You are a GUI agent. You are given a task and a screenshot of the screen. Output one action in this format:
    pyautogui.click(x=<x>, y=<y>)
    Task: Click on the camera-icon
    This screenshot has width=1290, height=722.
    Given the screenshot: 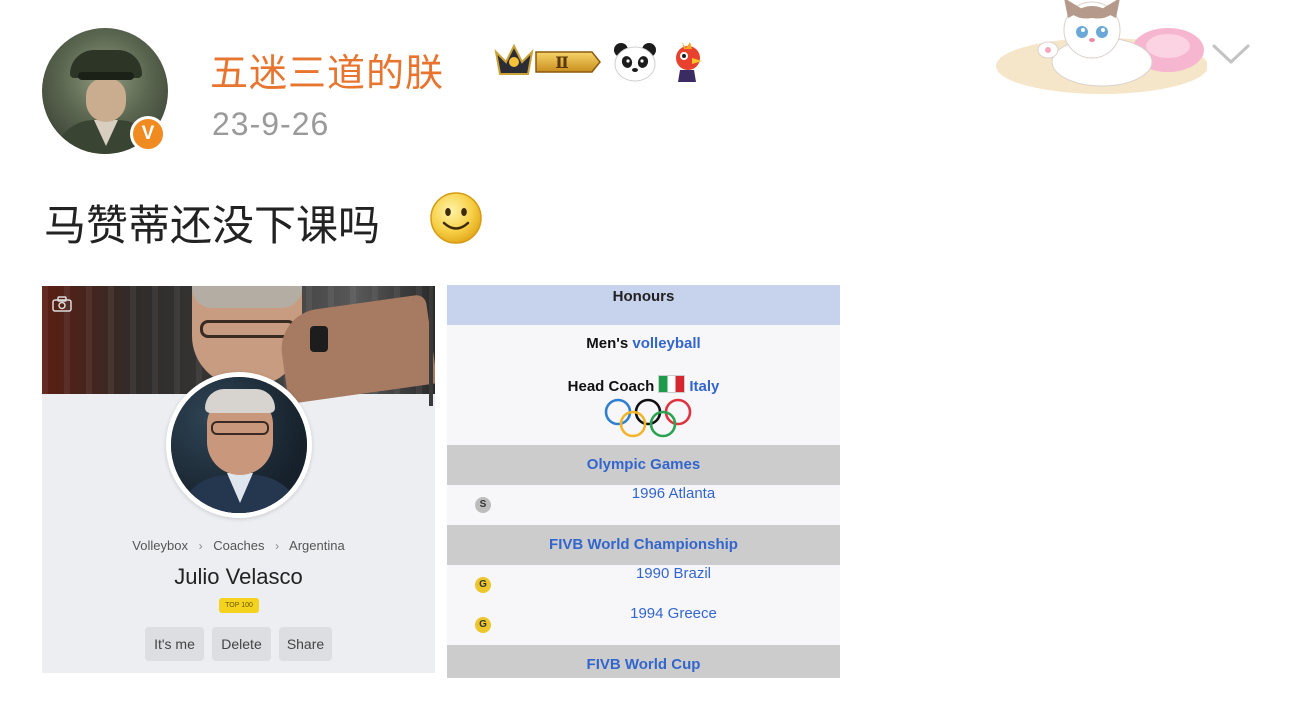 What is the action you would take?
    pyautogui.click(x=62, y=304)
    